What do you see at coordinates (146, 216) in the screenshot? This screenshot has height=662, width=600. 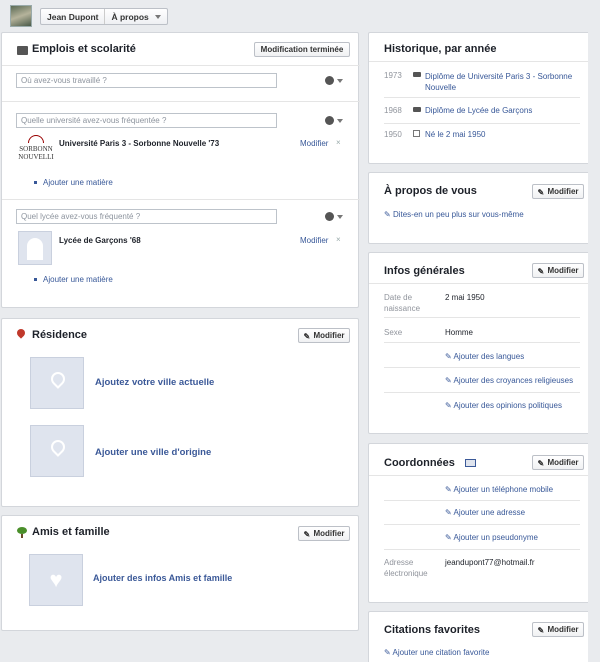 I see `highschool-input: Quel lycée avez-vous fréquenté ?` at bounding box center [146, 216].